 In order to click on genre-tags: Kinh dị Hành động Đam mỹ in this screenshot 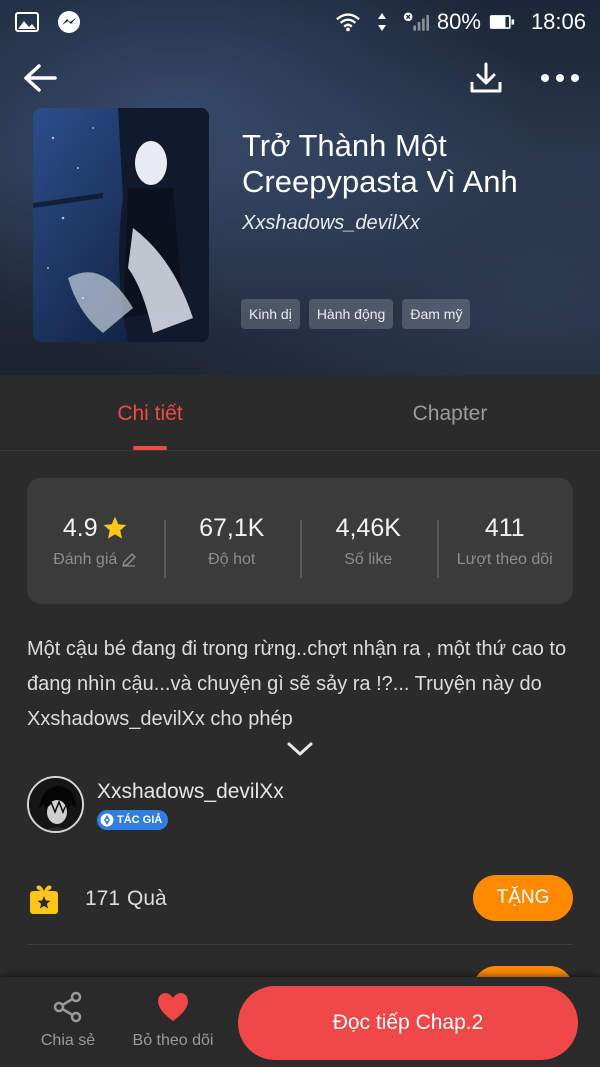, I will do `click(356, 314)`.